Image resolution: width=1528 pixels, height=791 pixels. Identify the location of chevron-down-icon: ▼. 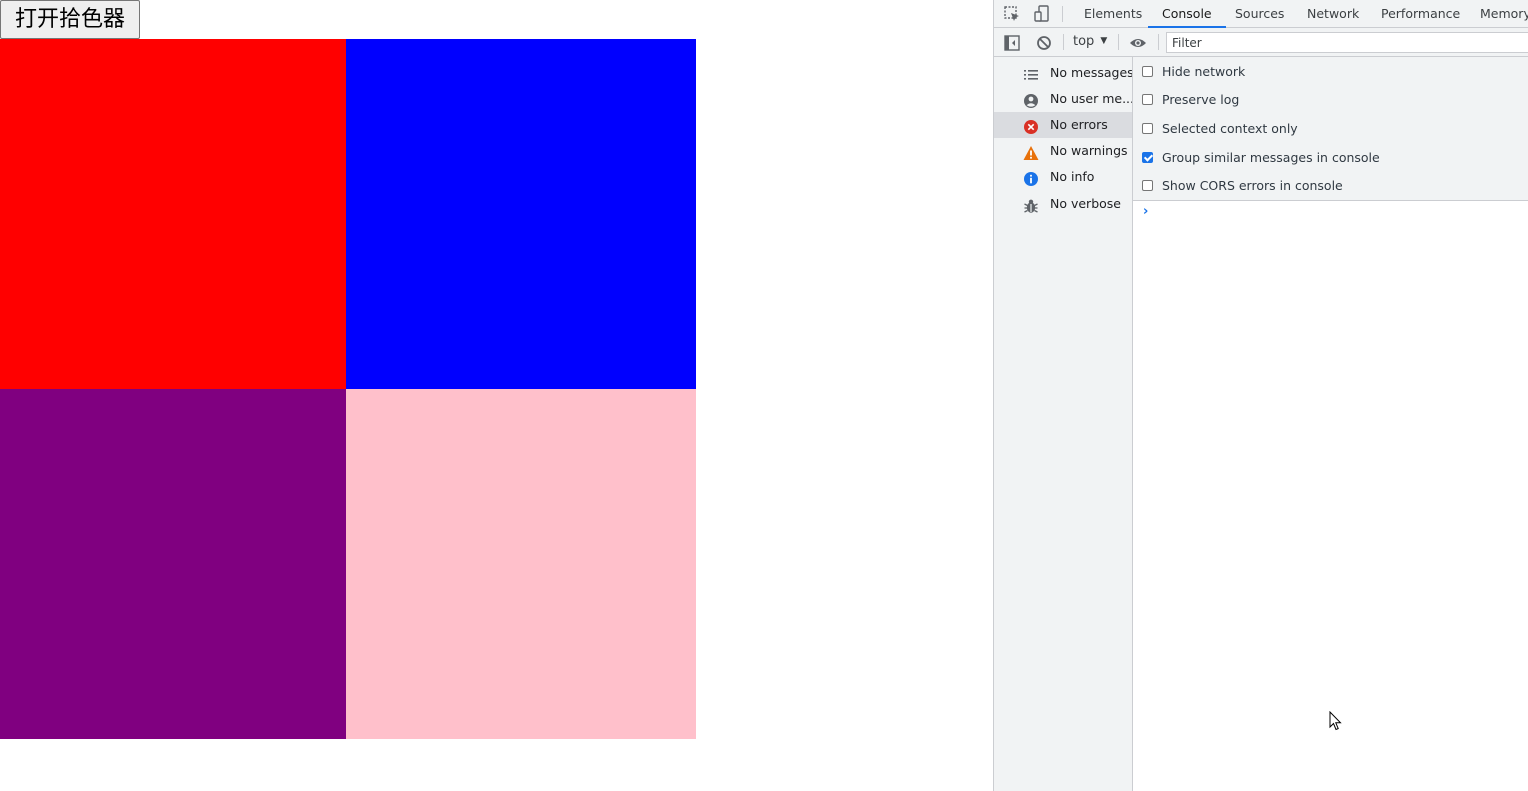
(1104, 41).